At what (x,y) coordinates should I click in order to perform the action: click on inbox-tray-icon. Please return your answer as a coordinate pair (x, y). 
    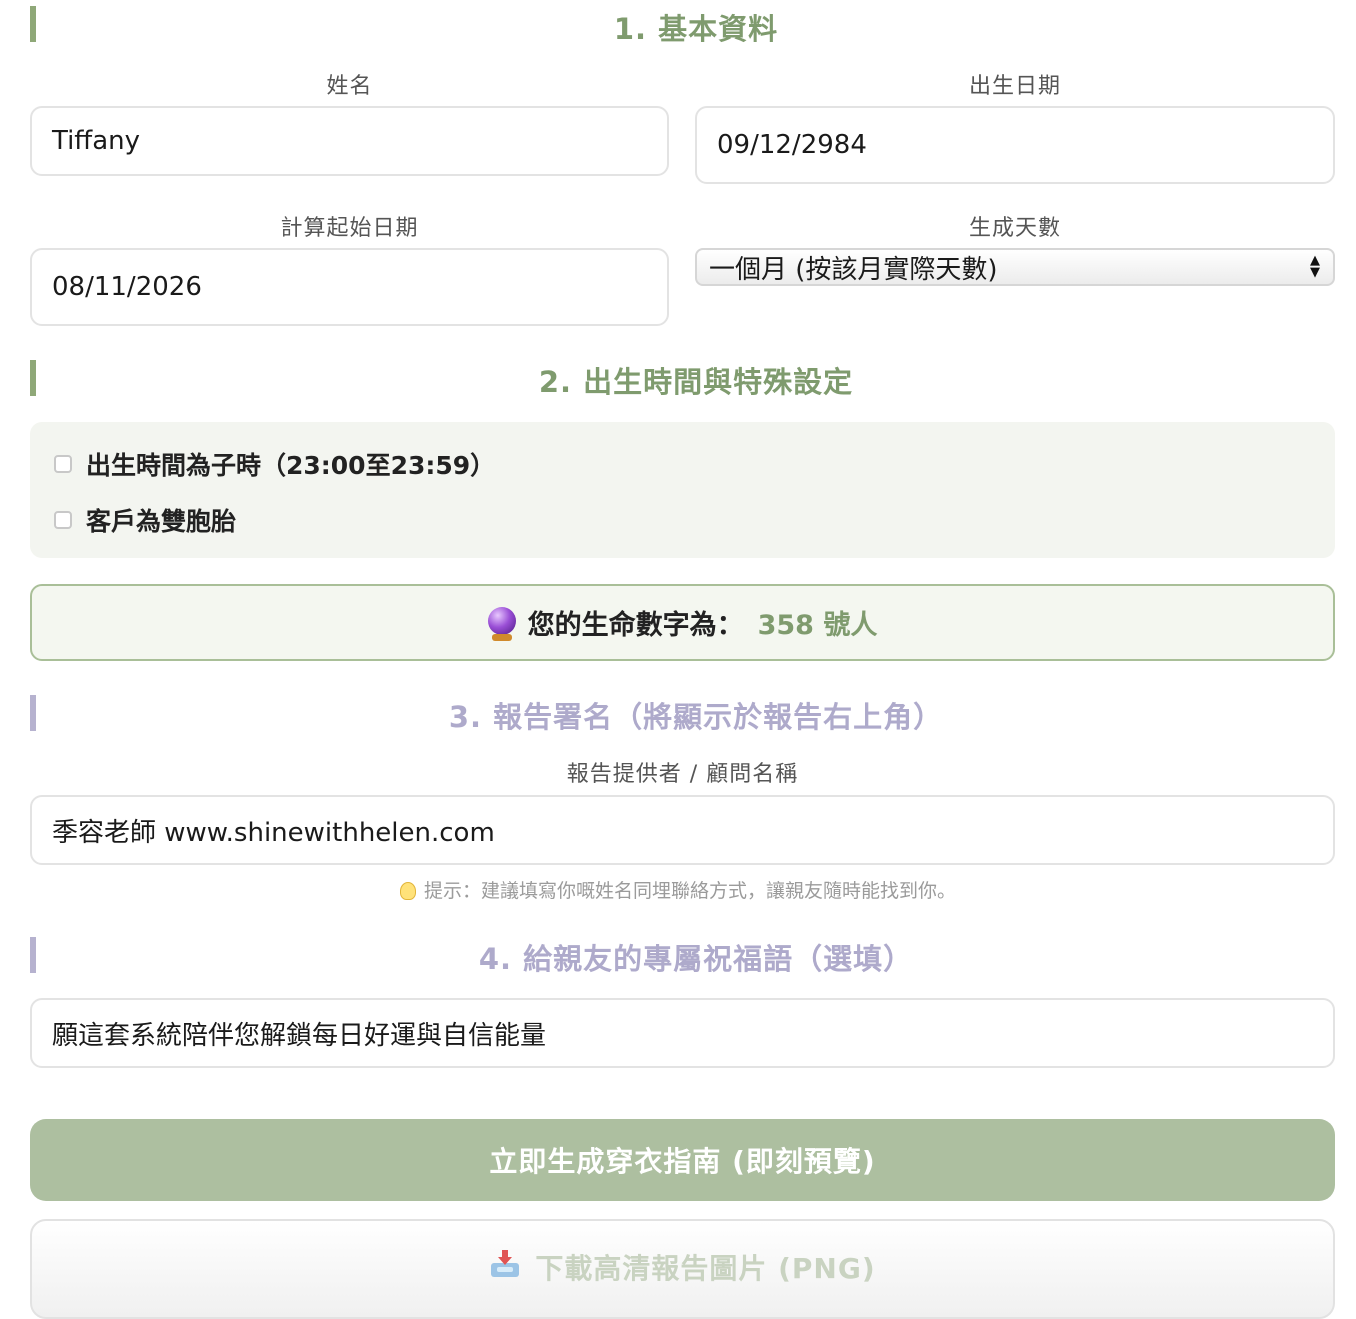
    Looking at the image, I should click on (505, 1263).